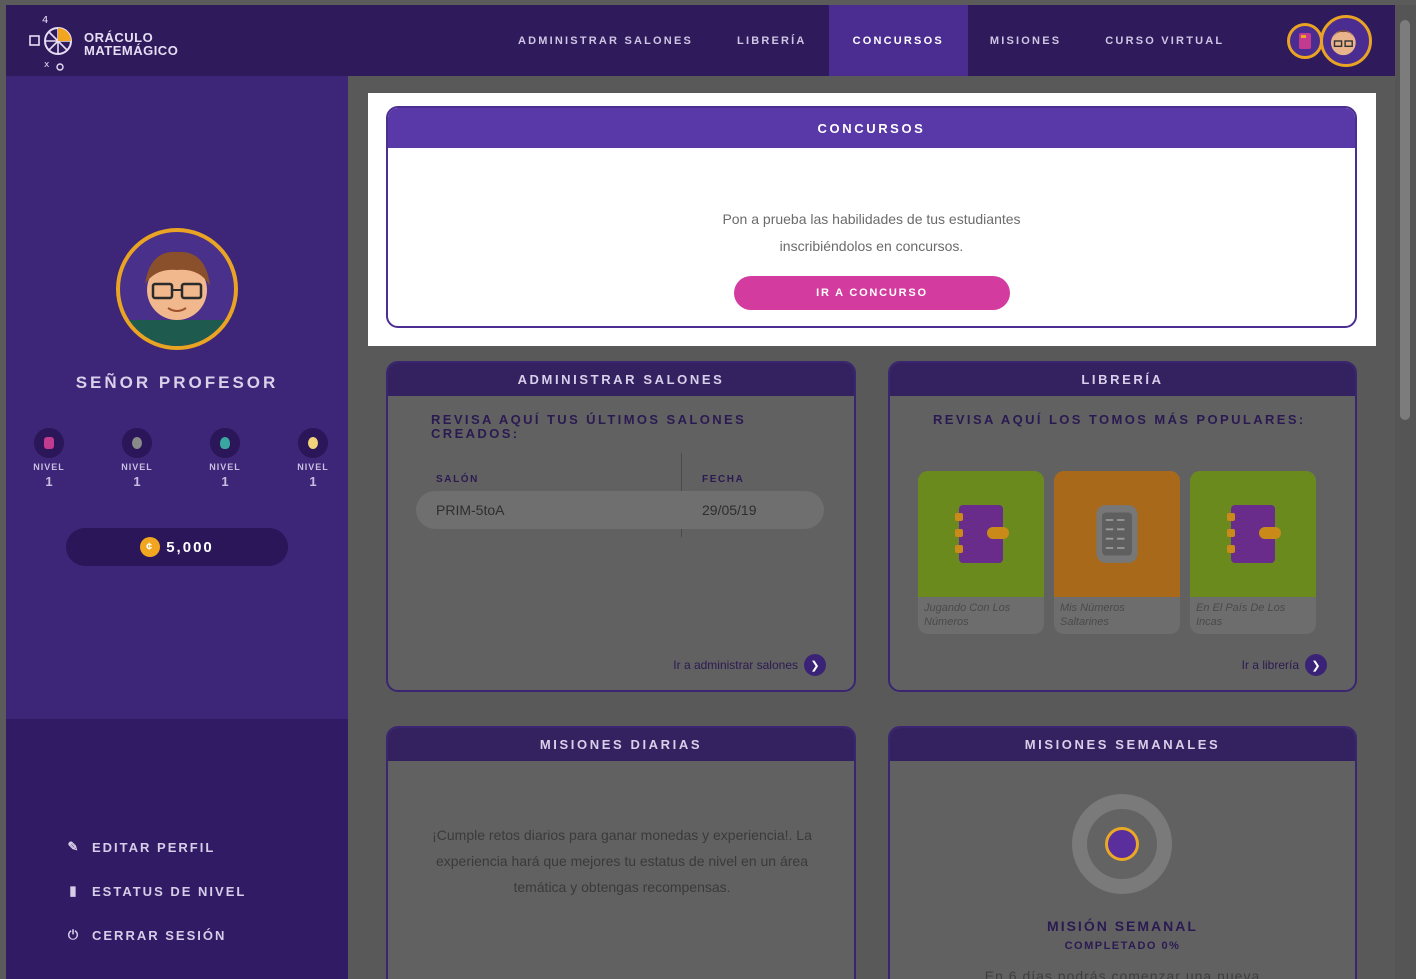  I want to click on mision-progress: COMPLETADO 0%, so click(1122, 946).